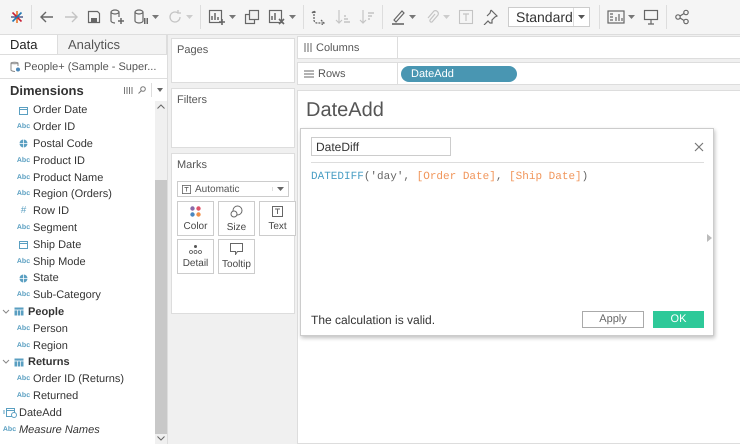  What do you see at coordinates (59, 429) in the screenshot?
I see `field-item: Measure Names` at bounding box center [59, 429].